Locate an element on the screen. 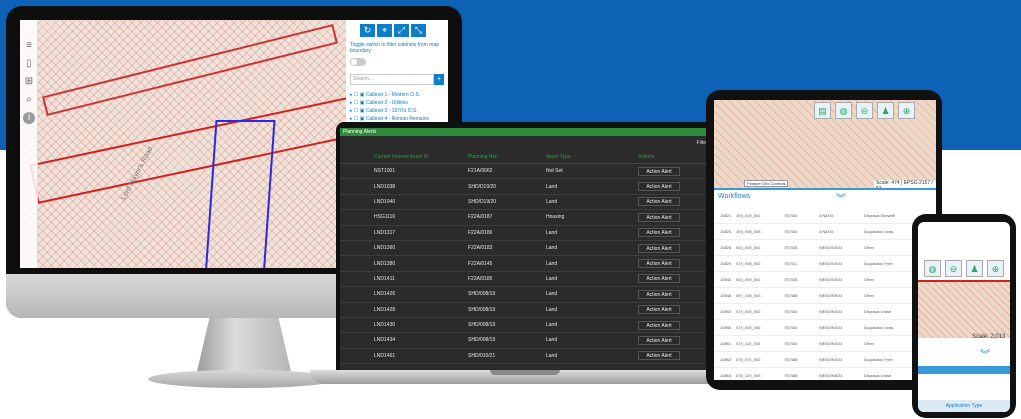 Image resolution: width=1021 pixels, height=419 pixels. table-row: 10848 097_108_003 757488 WEB1905/24 Other is located at coordinates (825, 296).